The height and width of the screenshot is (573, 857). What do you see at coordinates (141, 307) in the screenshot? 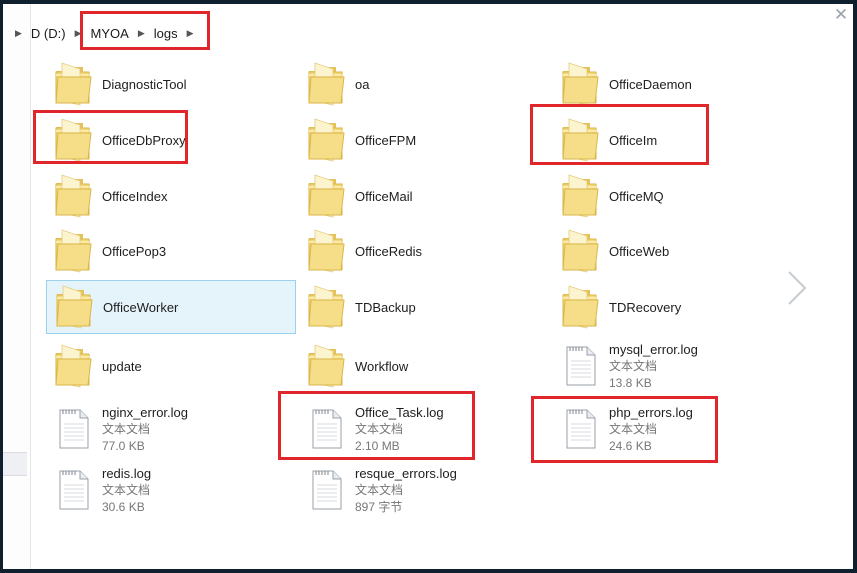
I see `item-name: OfficeWorker` at bounding box center [141, 307].